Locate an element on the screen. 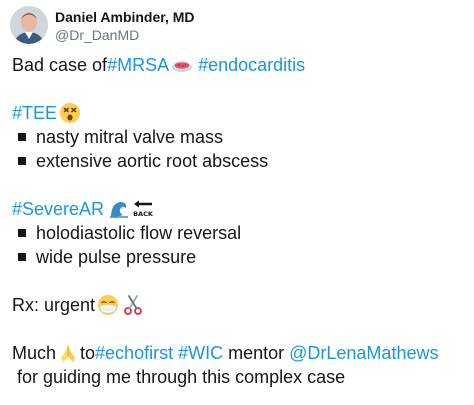 This screenshot has height=405, width=474. dizzy-face-icon is located at coordinates (70, 113).